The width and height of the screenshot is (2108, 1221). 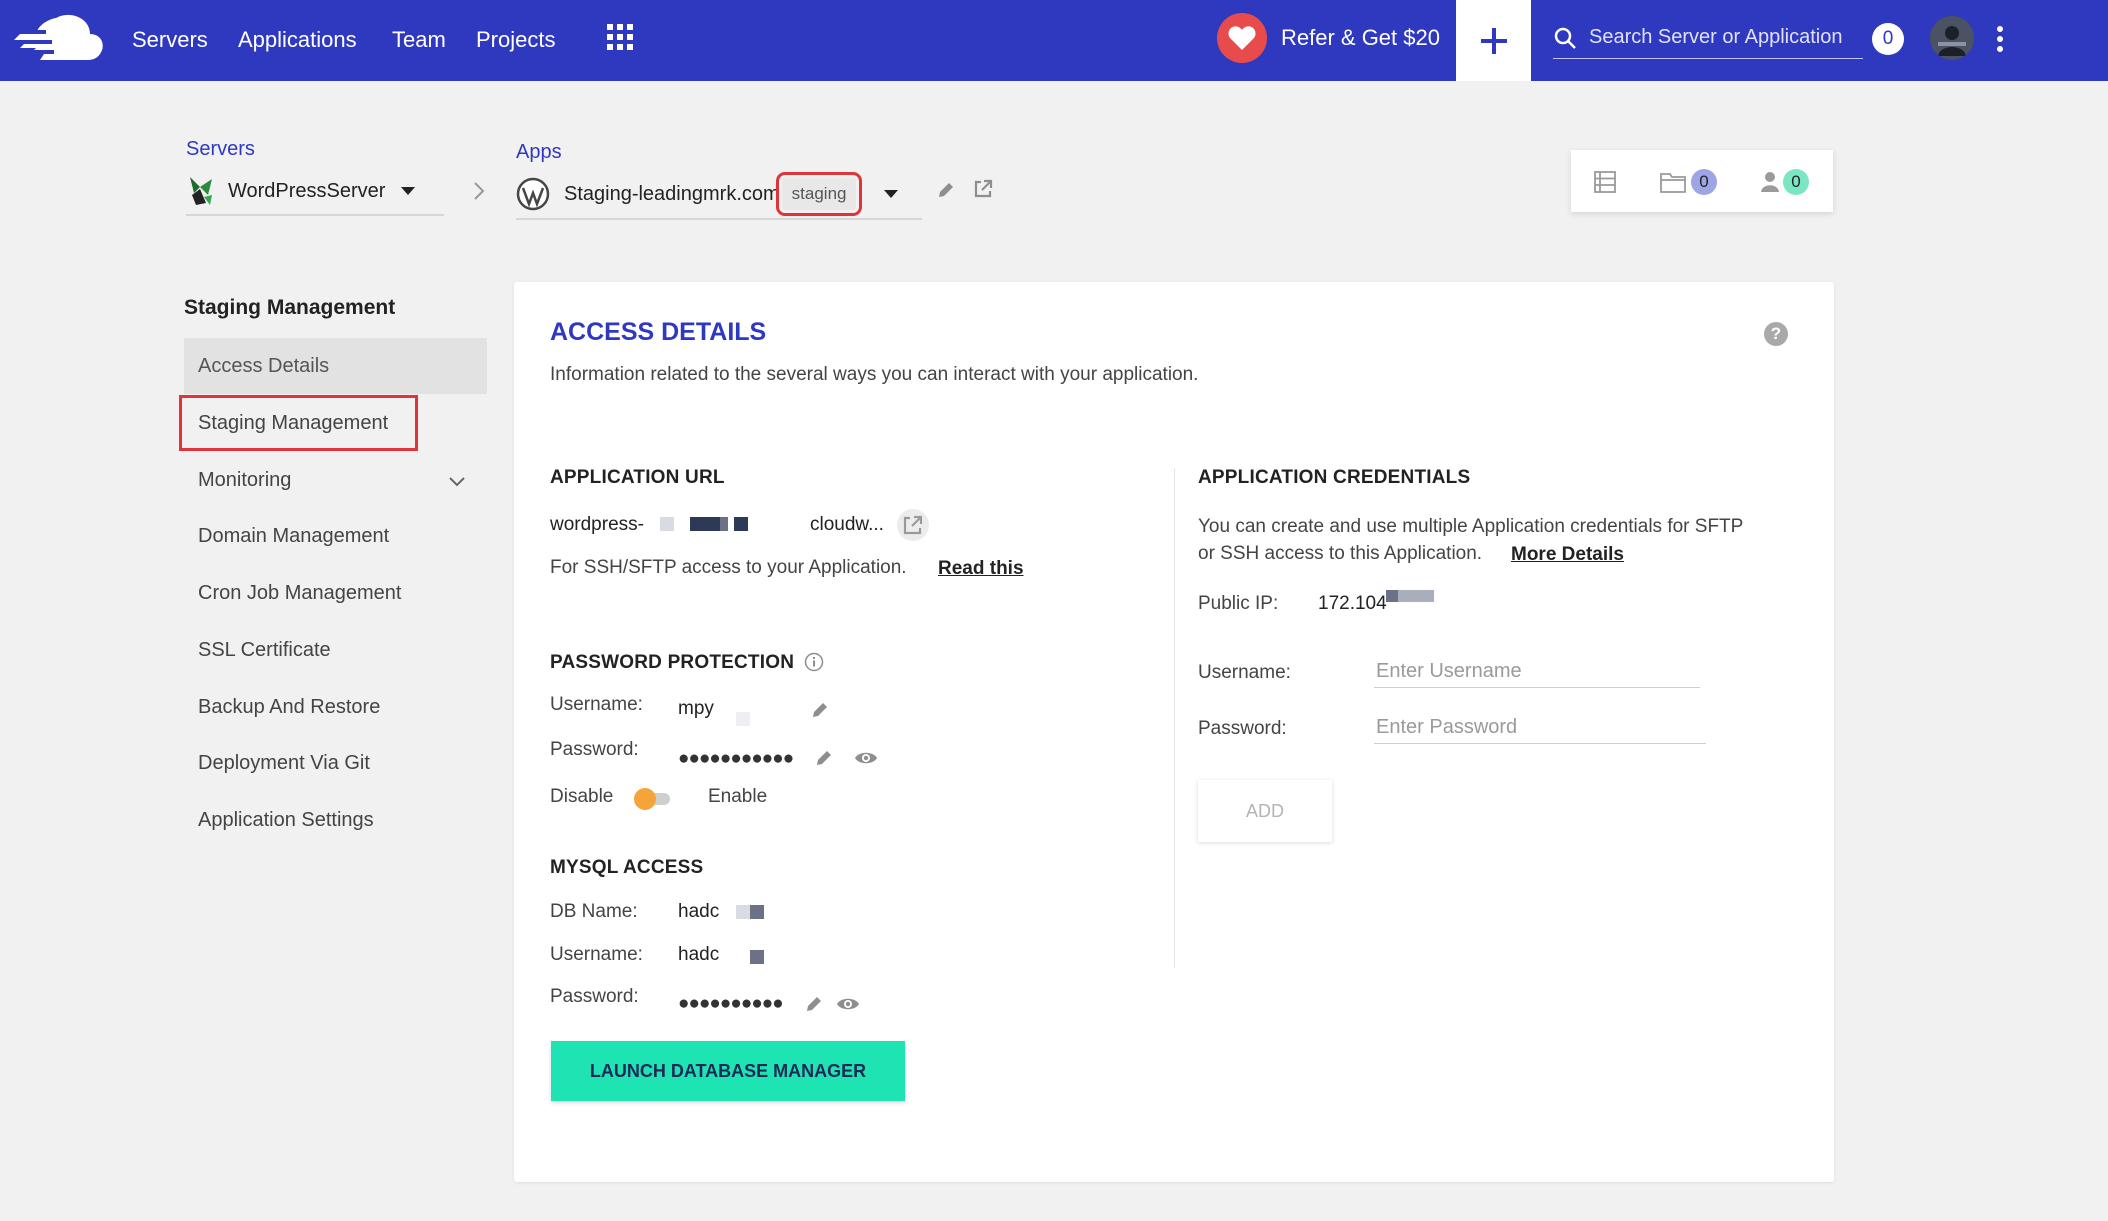 I want to click on sidebar-item-cron-job-management: Cron Job Management, so click(x=335, y=593).